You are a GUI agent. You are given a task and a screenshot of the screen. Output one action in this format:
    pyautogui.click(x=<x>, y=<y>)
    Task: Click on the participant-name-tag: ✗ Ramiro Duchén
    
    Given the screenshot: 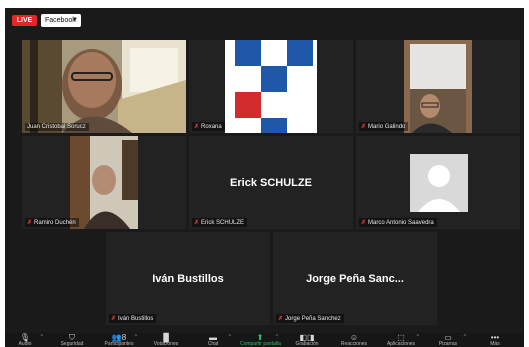 What is the action you would take?
    pyautogui.click(x=52, y=222)
    